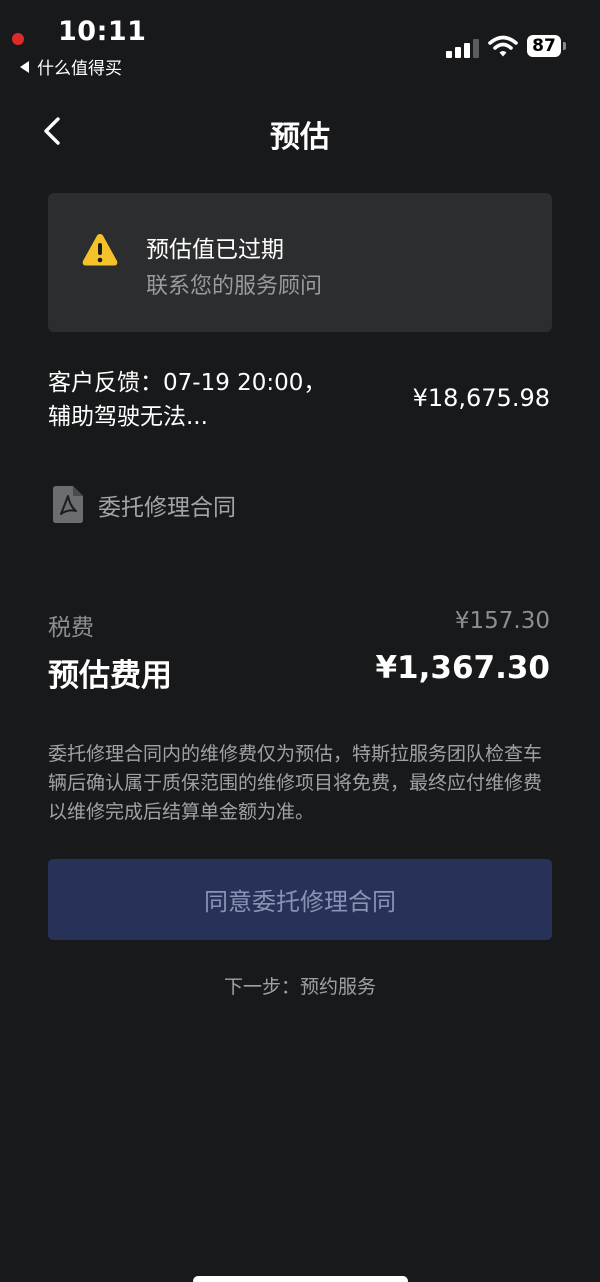  I want to click on back-chevron-icon, so click(53, 131).